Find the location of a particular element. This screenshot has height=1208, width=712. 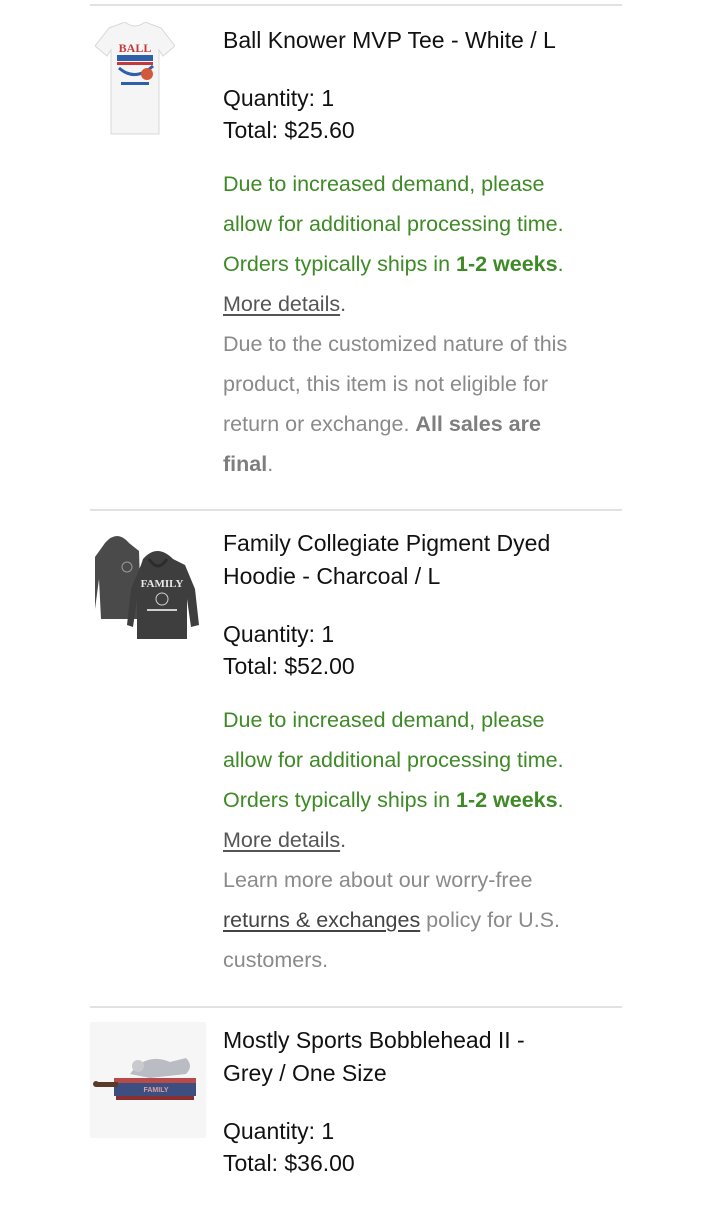

product-title: Ball Knower MVP Tee - White / L is located at coordinates (423, 40).